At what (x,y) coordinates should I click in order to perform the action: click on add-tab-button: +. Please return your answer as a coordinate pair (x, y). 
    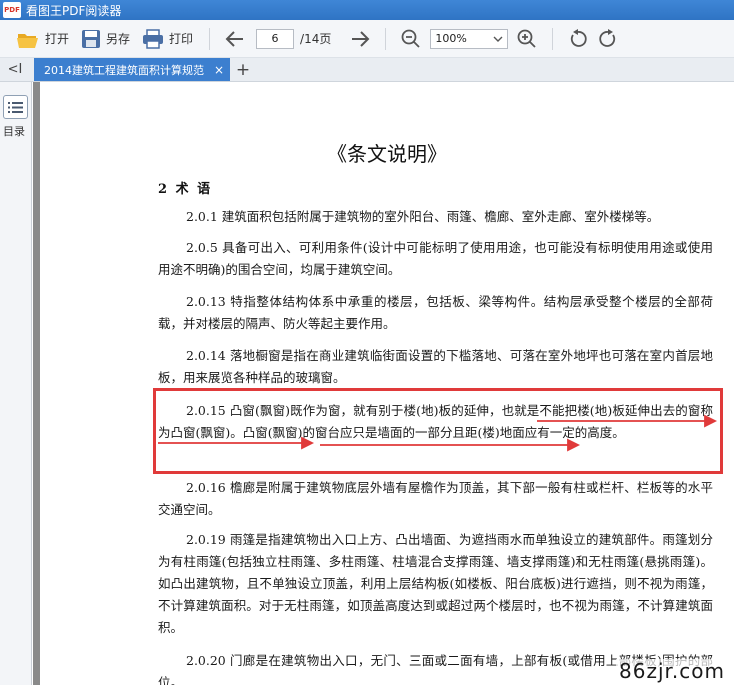
    Looking at the image, I should click on (243, 69).